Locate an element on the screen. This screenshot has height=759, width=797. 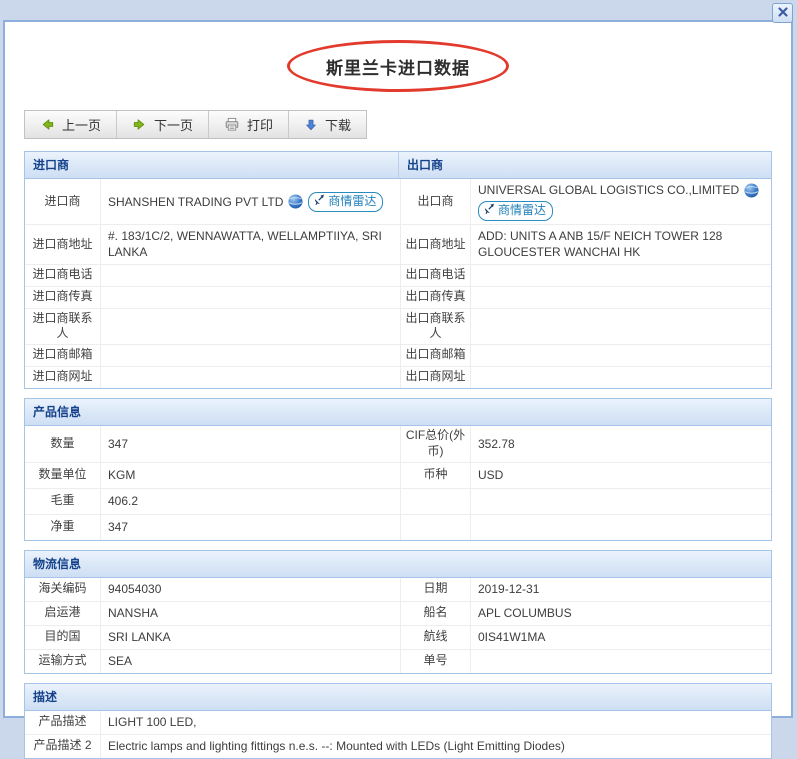
transport-mode-value: SEA is located at coordinates (251, 661).